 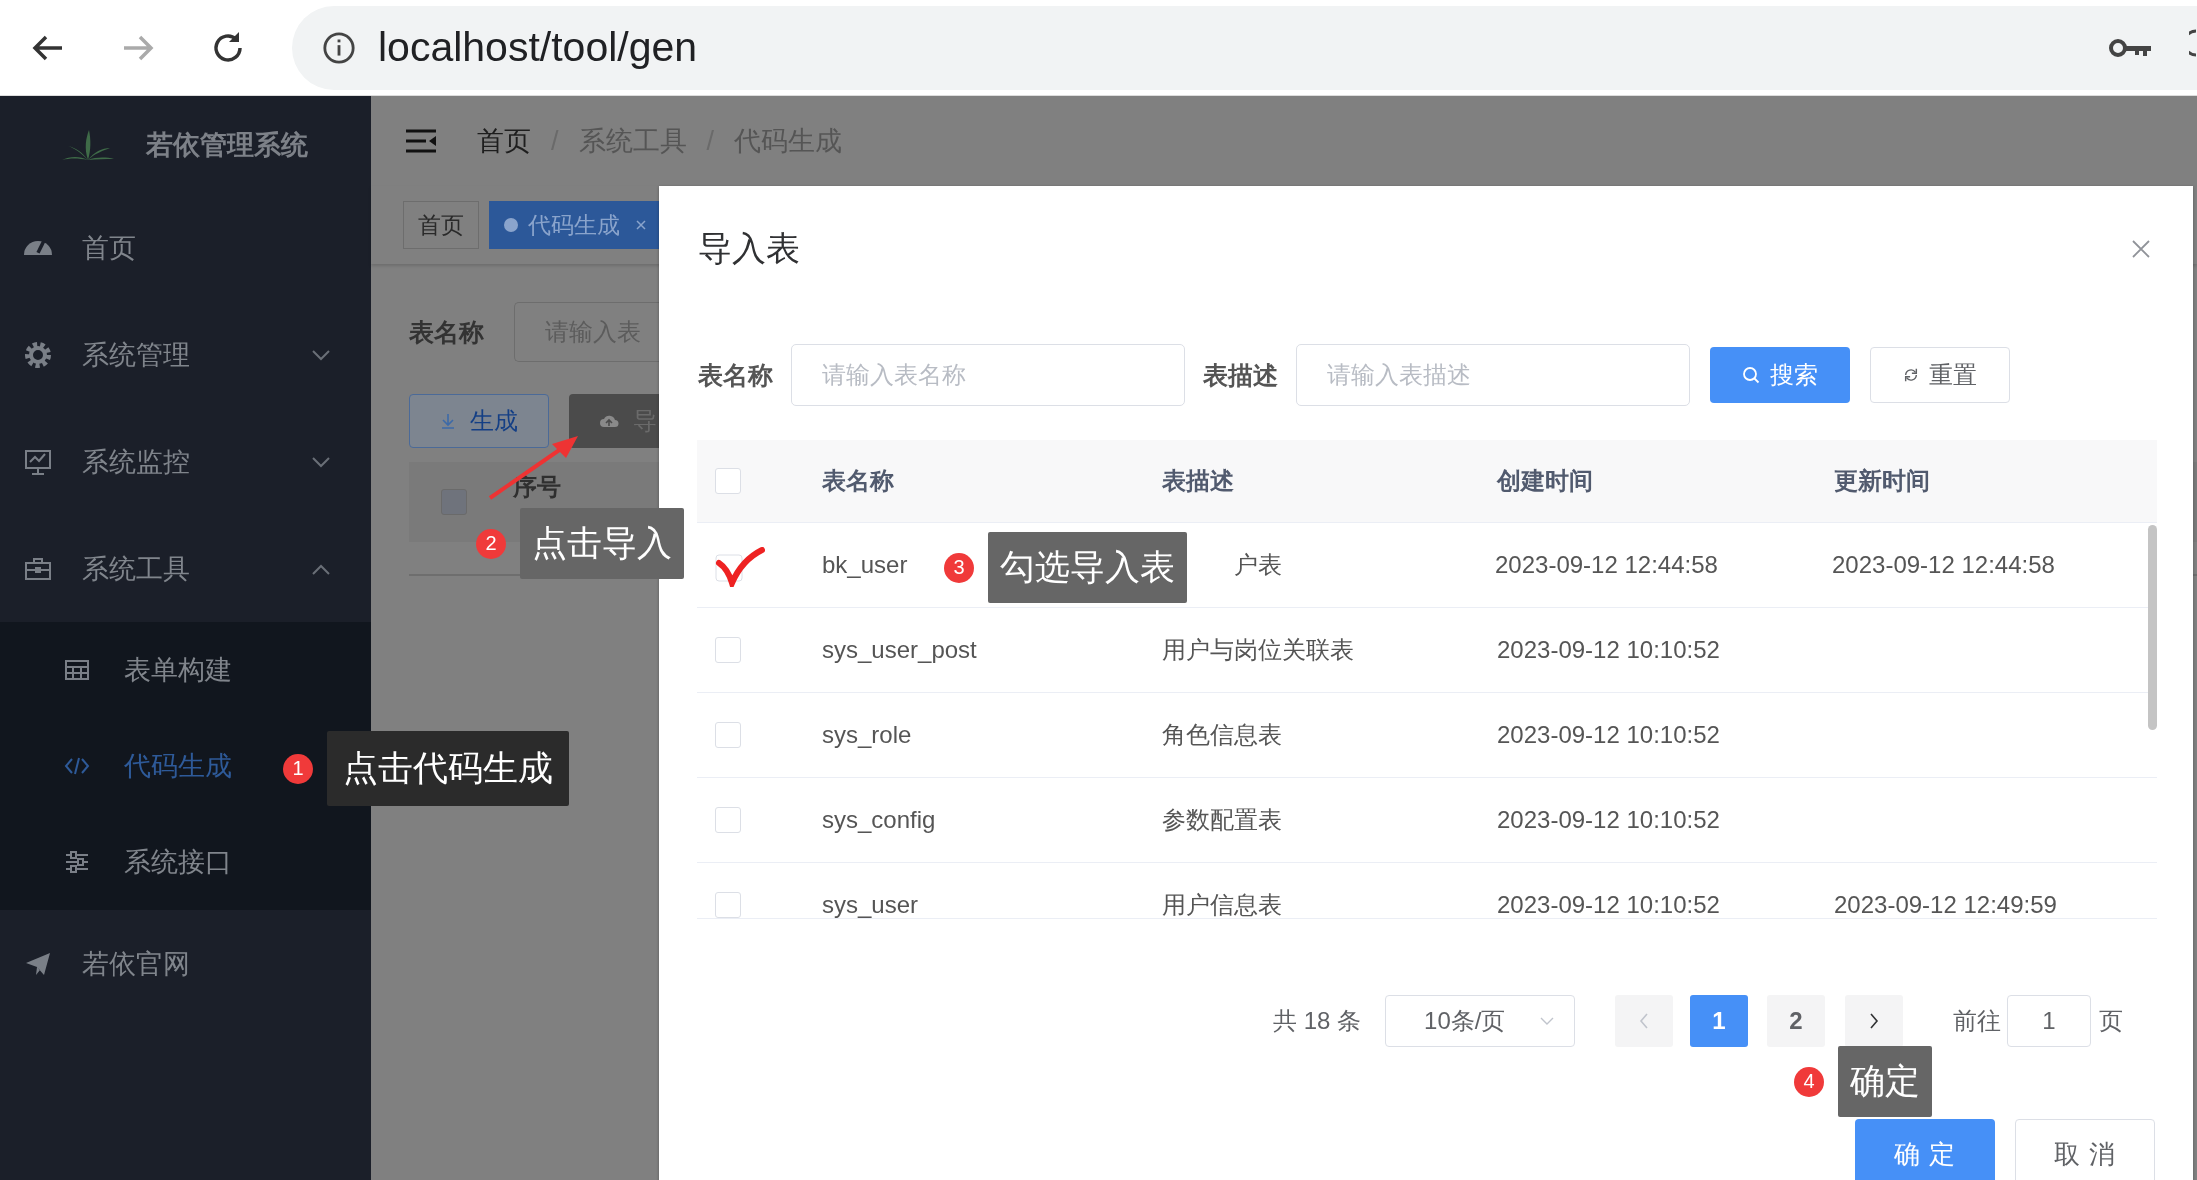 What do you see at coordinates (185, 247) in the screenshot?
I see `menu-item: 首页` at bounding box center [185, 247].